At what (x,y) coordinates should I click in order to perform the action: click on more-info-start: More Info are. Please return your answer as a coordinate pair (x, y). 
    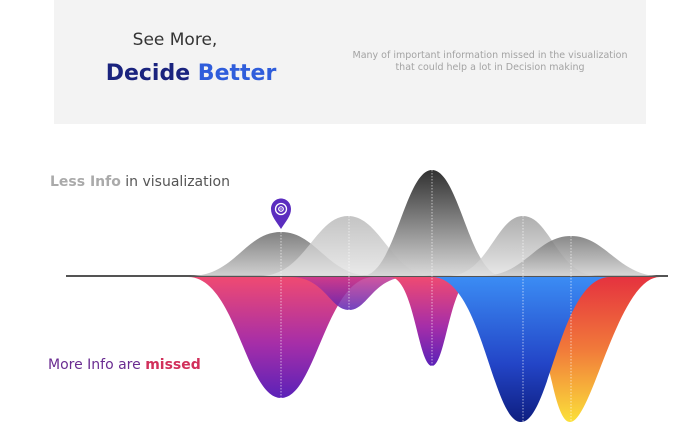
    Looking at the image, I should click on (97, 365).